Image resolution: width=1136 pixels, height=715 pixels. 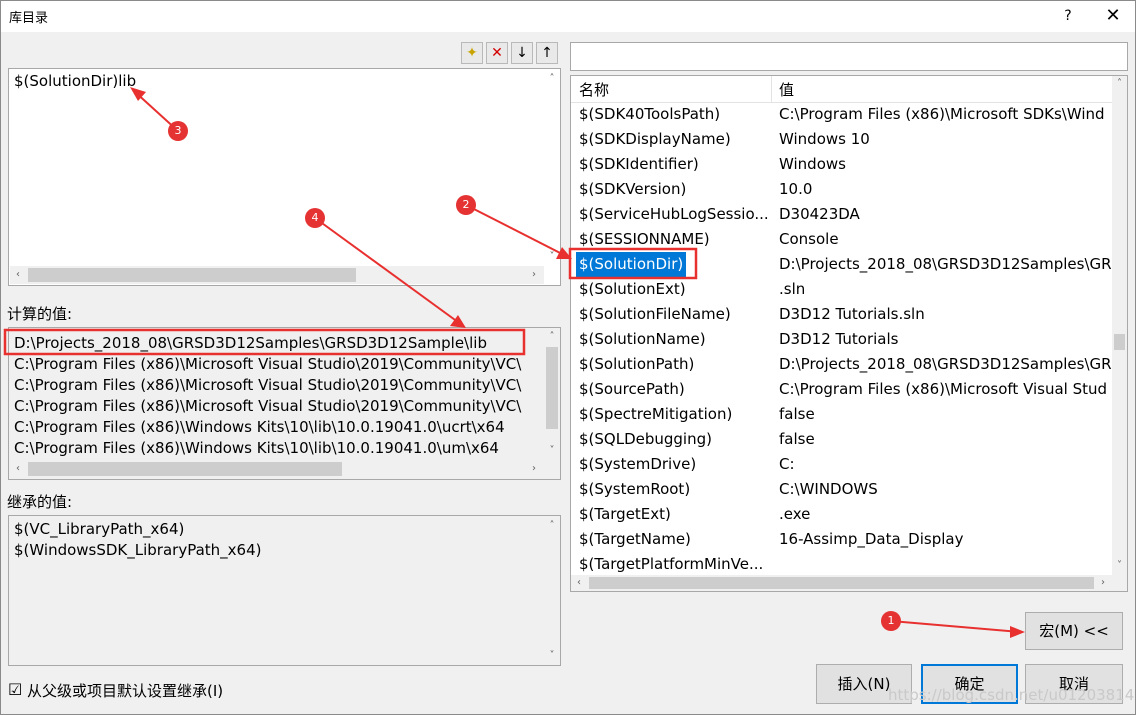 What do you see at coordinates (594, 89) in the screenshot?
I see `column-header-name: 名称` at bounding box center [594, 89].